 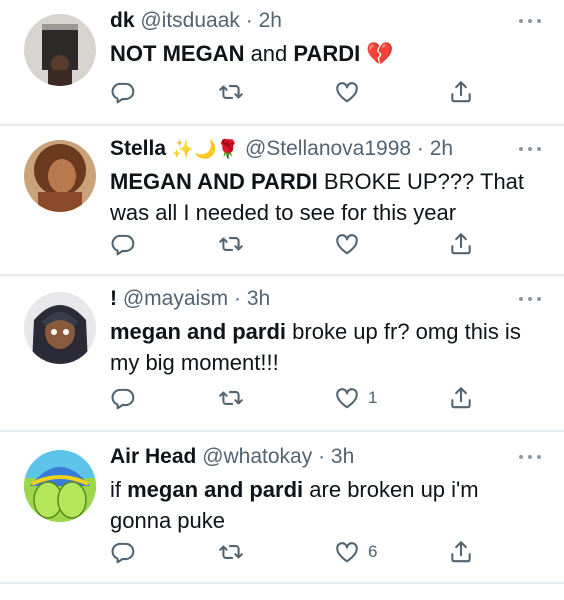 What do you see at coordinates (190, 20) in the screenshot?
I see `username: @itsduaak` at bounding box center [190, 20].